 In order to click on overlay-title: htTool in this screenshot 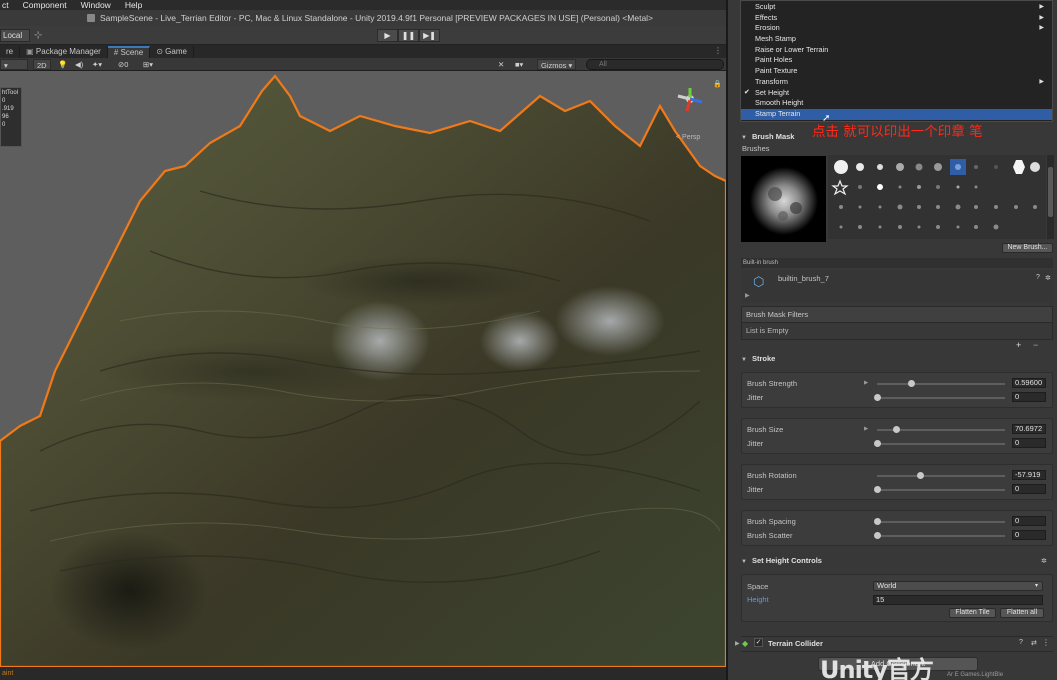, I will do `click(10, 93)`.